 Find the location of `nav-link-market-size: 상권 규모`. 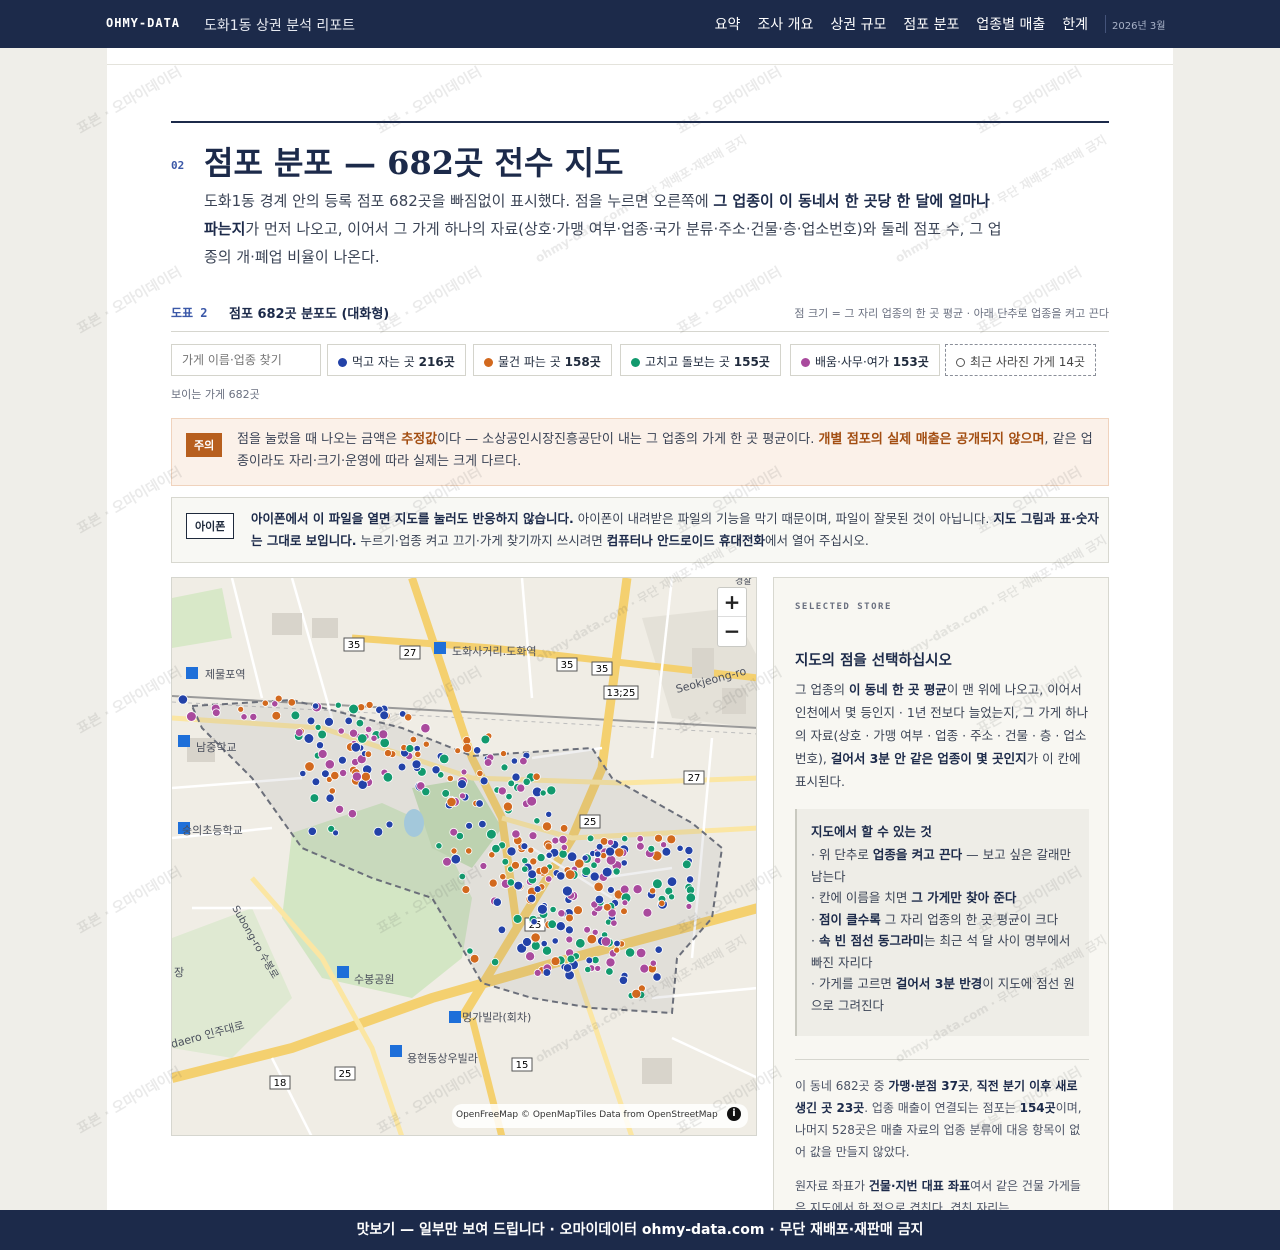

nav-link-market-size: 상권 규모 is located at coordinates (858, 24).